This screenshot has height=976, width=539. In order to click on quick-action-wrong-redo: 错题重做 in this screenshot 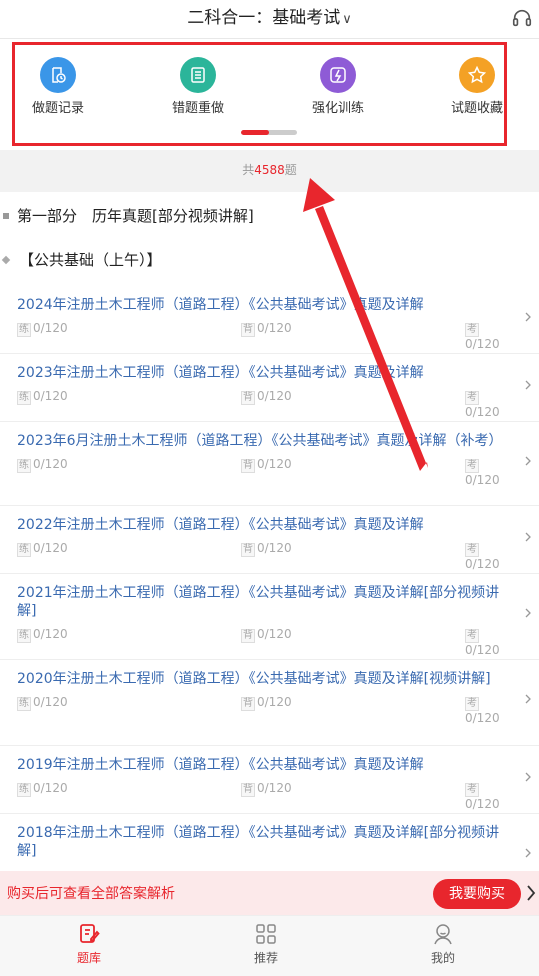, I will do `click(198, 87)`.